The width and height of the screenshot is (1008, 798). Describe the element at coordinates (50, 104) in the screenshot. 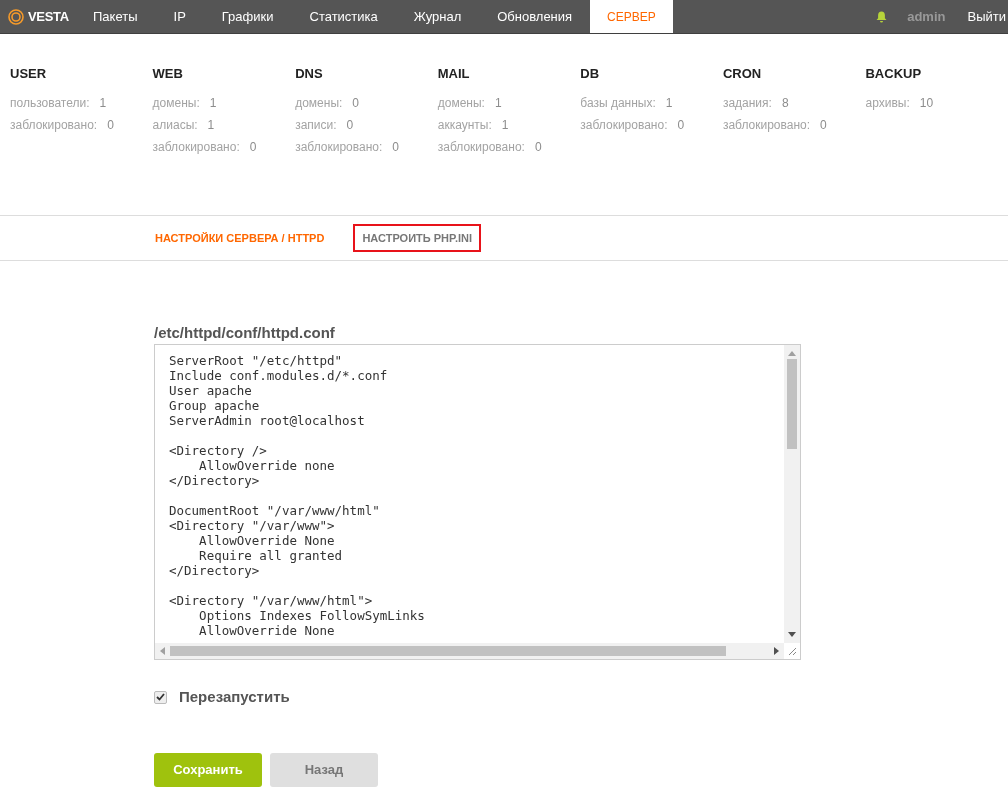

I see `stat-label: пользователи:` at that location.